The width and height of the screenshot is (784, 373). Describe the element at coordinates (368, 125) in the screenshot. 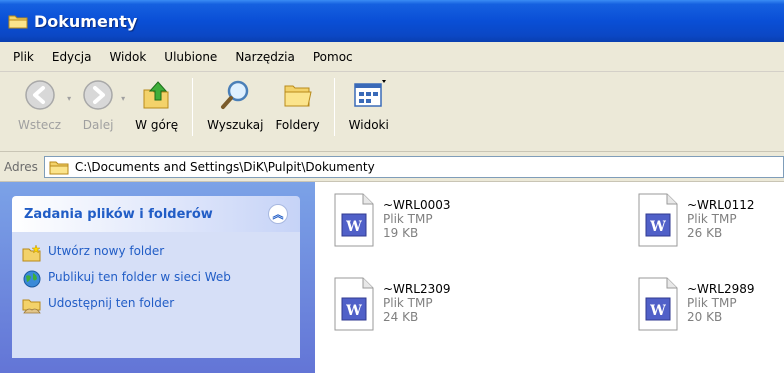

I see `views-label: Widoki` at that location.